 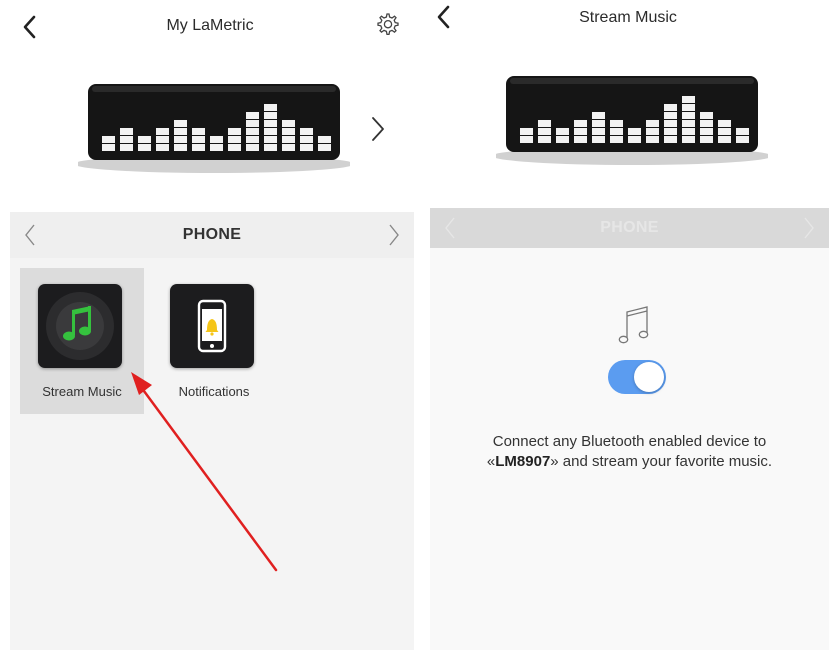 What do you see at coordinates (204, 472) in the screenshot?
I see `annotation-arrow` at bounding box center [204, 472].